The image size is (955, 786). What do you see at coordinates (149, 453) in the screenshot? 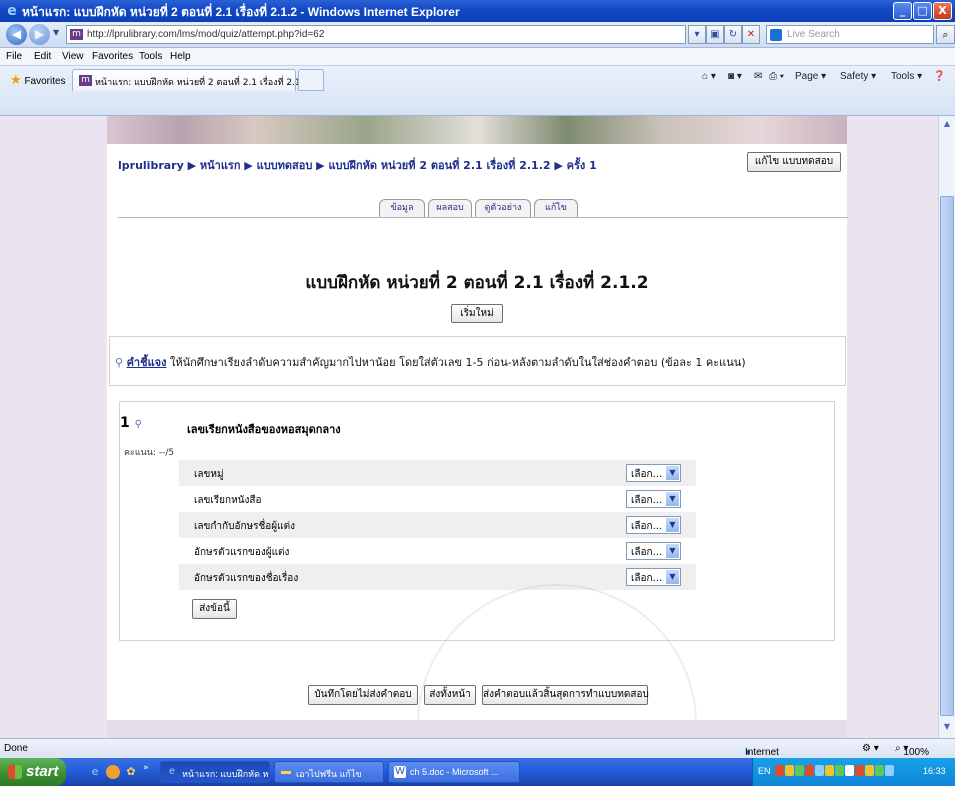
I see `question-score: คะแนน: --/5` at bounding box center [149, 453].